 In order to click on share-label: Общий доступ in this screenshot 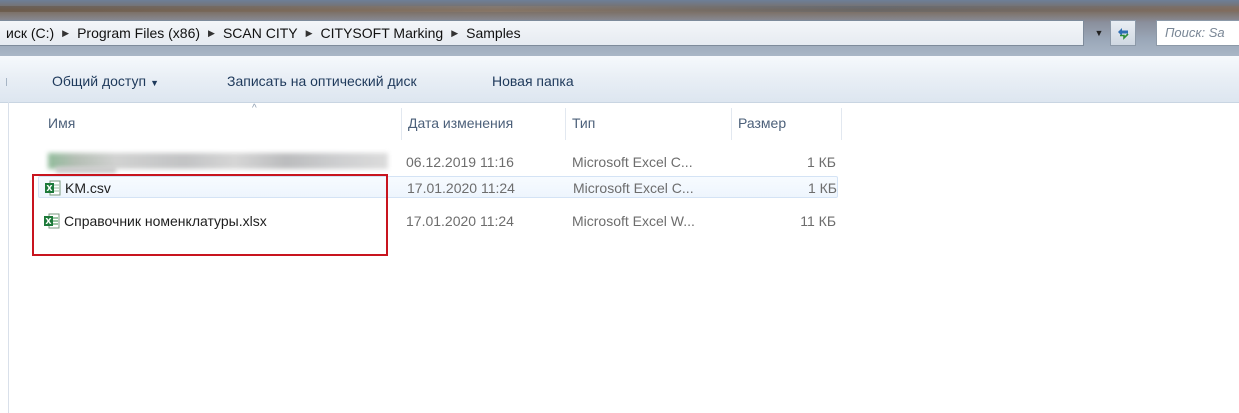, I will do `click(99, 81)`.